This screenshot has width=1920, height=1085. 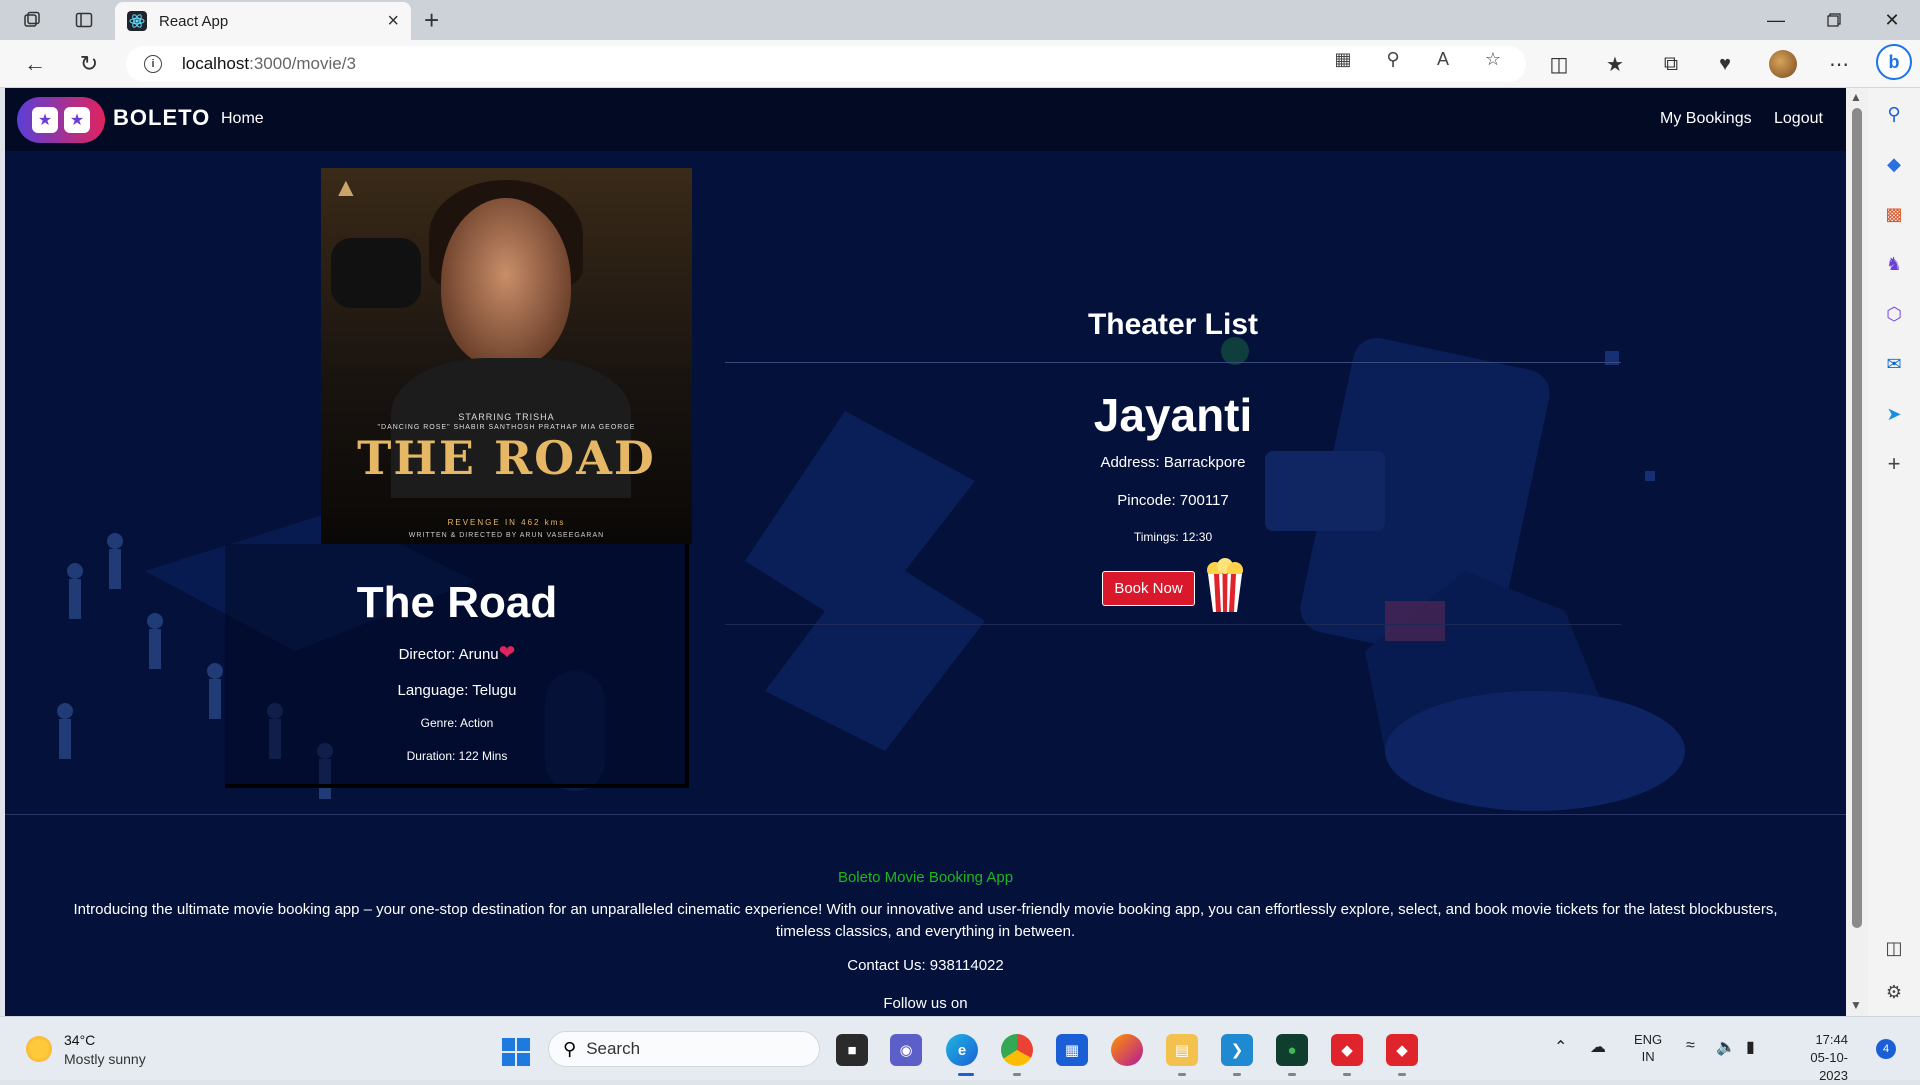 What do you see at coordinates (61, 120) in the screenshot?
I see `boleto-logo: ★ ★` at bounding box center [61, 120].